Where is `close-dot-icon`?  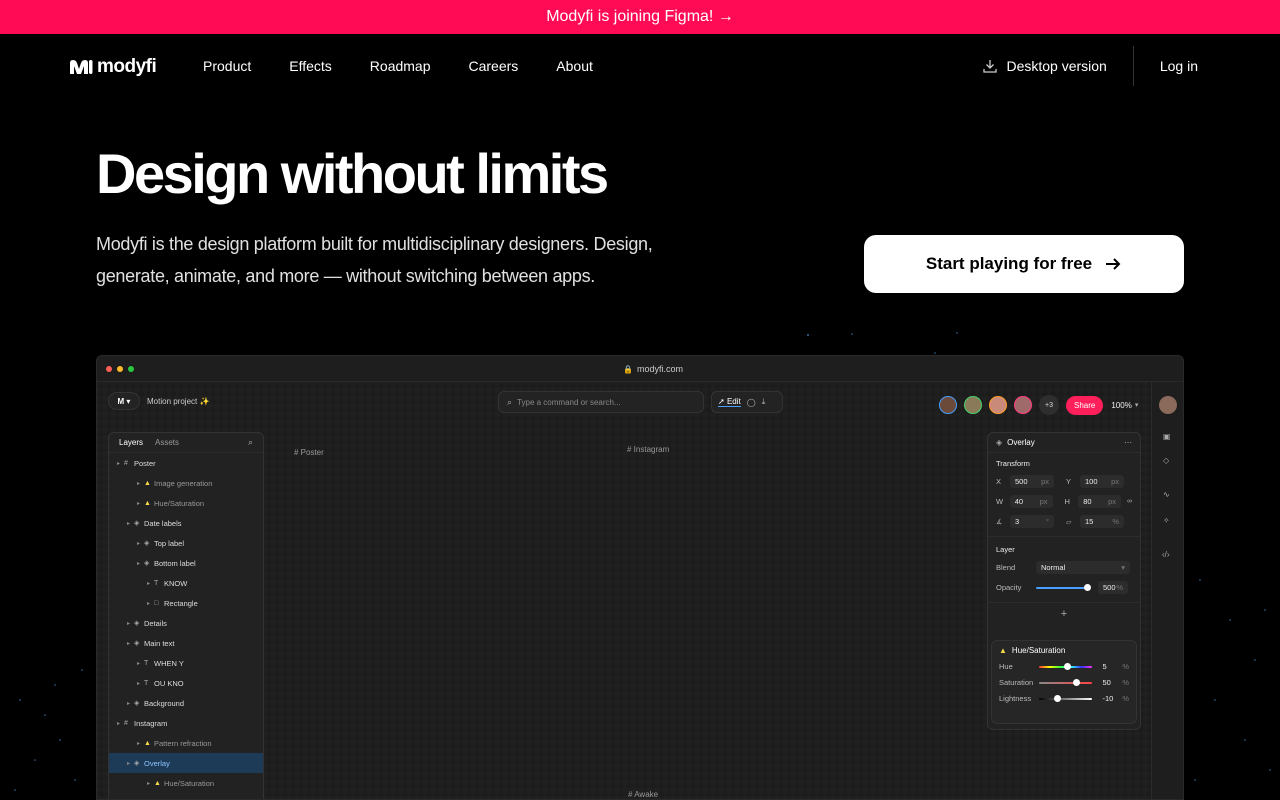
close-dot-icon is located at coordinates (109, 369).